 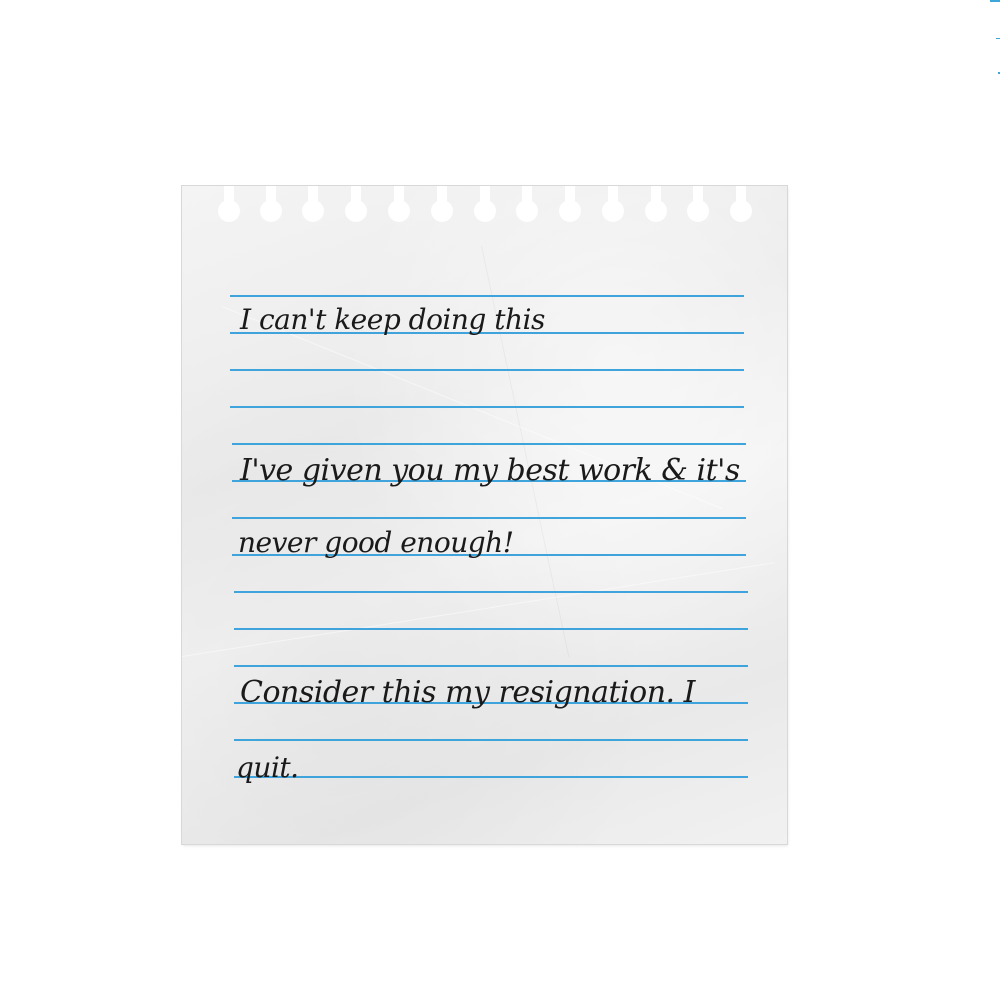 What do you see at coordinates (467, 692) in the screenshot?
I see `handwritten-line: Consider this my resignation. I` at bounding box center [467, 692].